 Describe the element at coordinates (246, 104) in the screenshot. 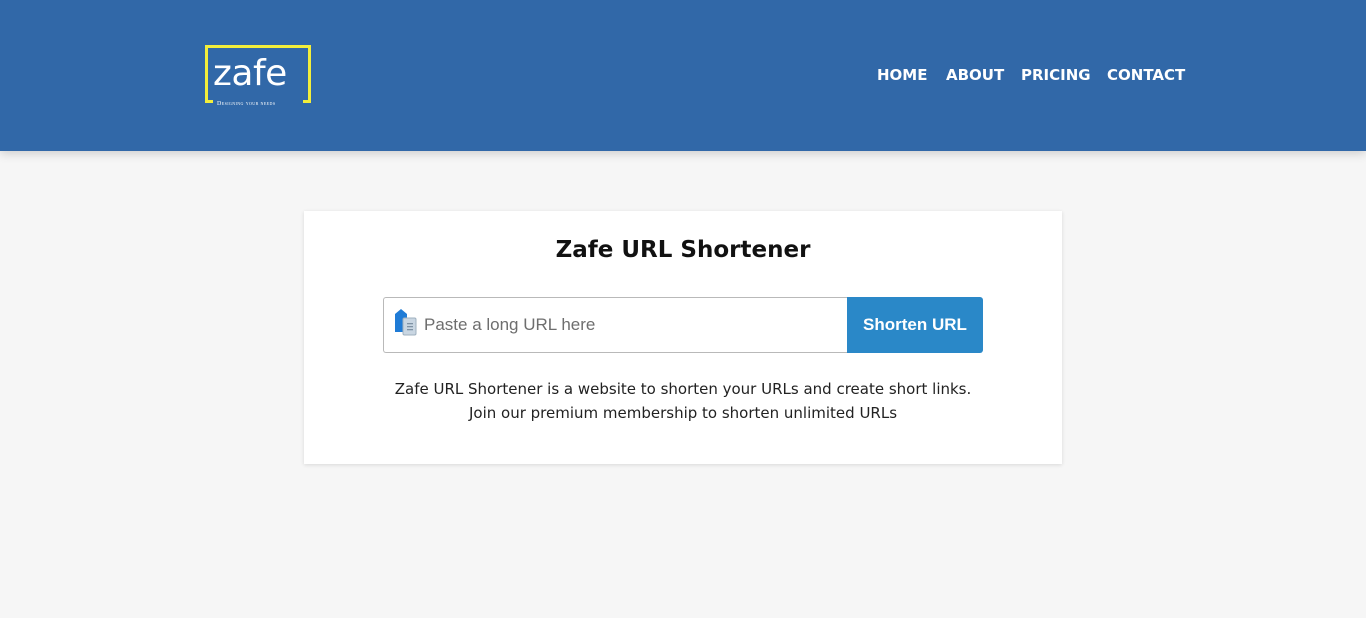

I see `logo-tagline: Designing your needs` at that location.